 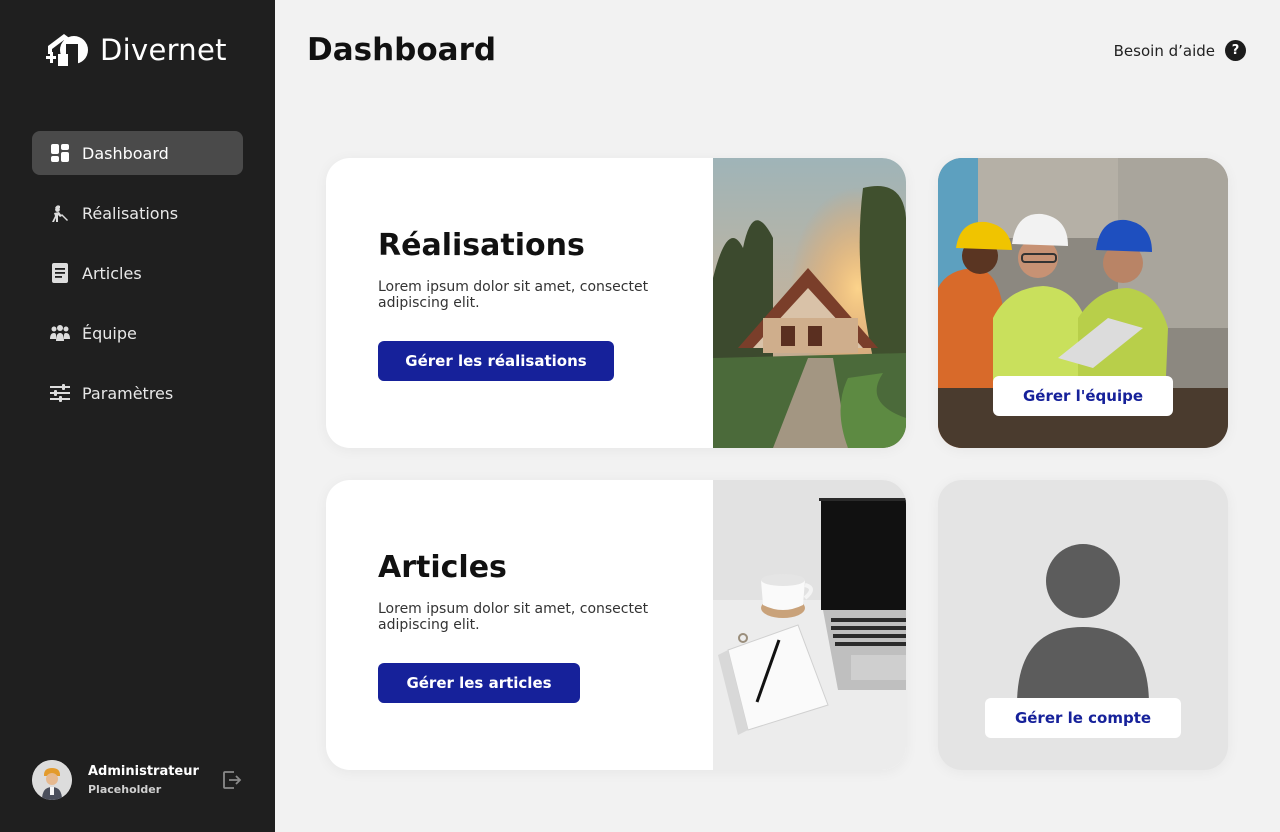 I want to click on sidebar-item-realisations: Réalisations, so click(x=137, y=213).